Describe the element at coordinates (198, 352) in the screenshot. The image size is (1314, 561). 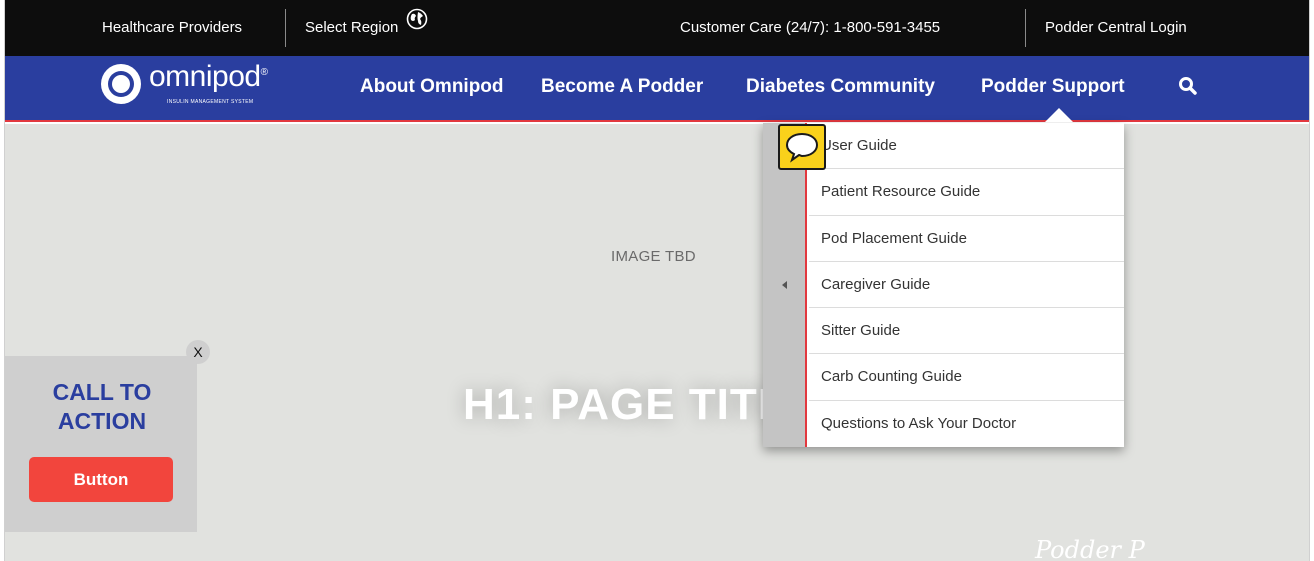
I see `cta-close-button: X` at that location.